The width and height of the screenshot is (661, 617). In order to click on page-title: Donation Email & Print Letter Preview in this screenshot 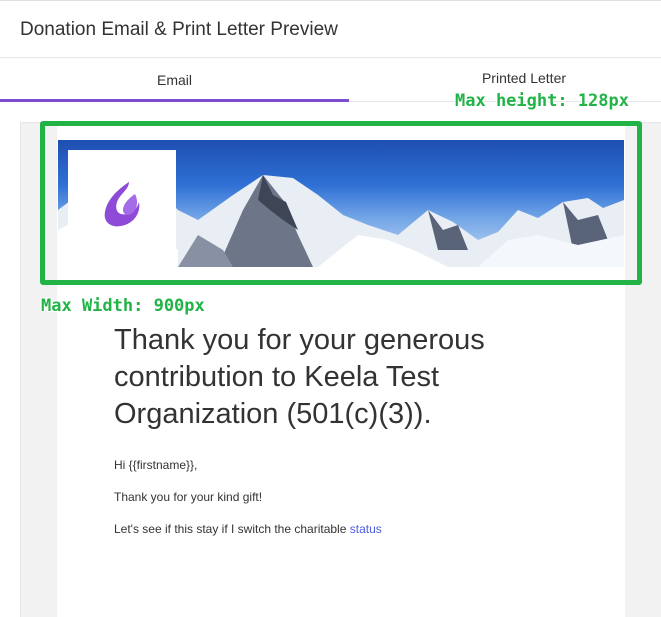, I will do `click(179, 29)`.